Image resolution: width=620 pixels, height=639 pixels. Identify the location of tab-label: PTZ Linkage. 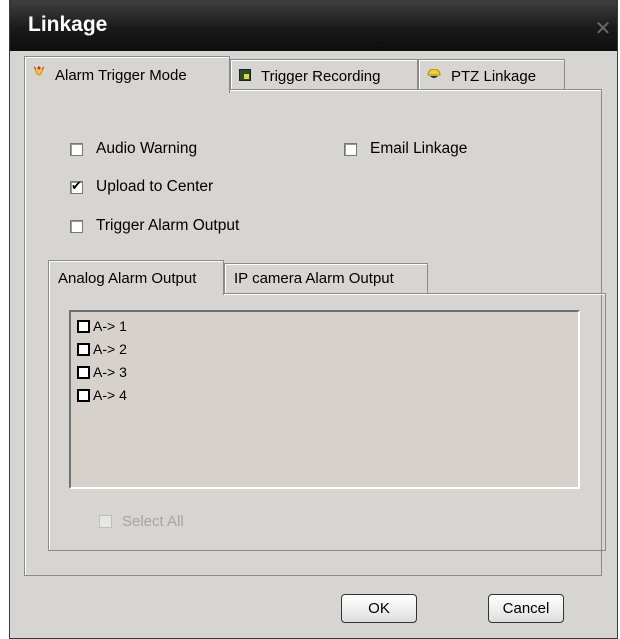
(494, 76).